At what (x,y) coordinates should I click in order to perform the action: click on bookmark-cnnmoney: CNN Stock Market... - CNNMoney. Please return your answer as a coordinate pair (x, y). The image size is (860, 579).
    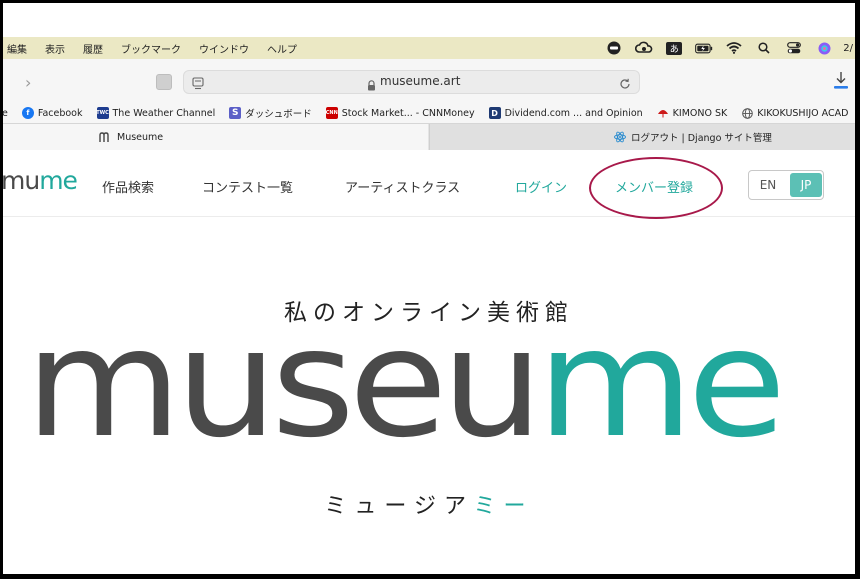
    Looking at the image, I should click on (400, 113).